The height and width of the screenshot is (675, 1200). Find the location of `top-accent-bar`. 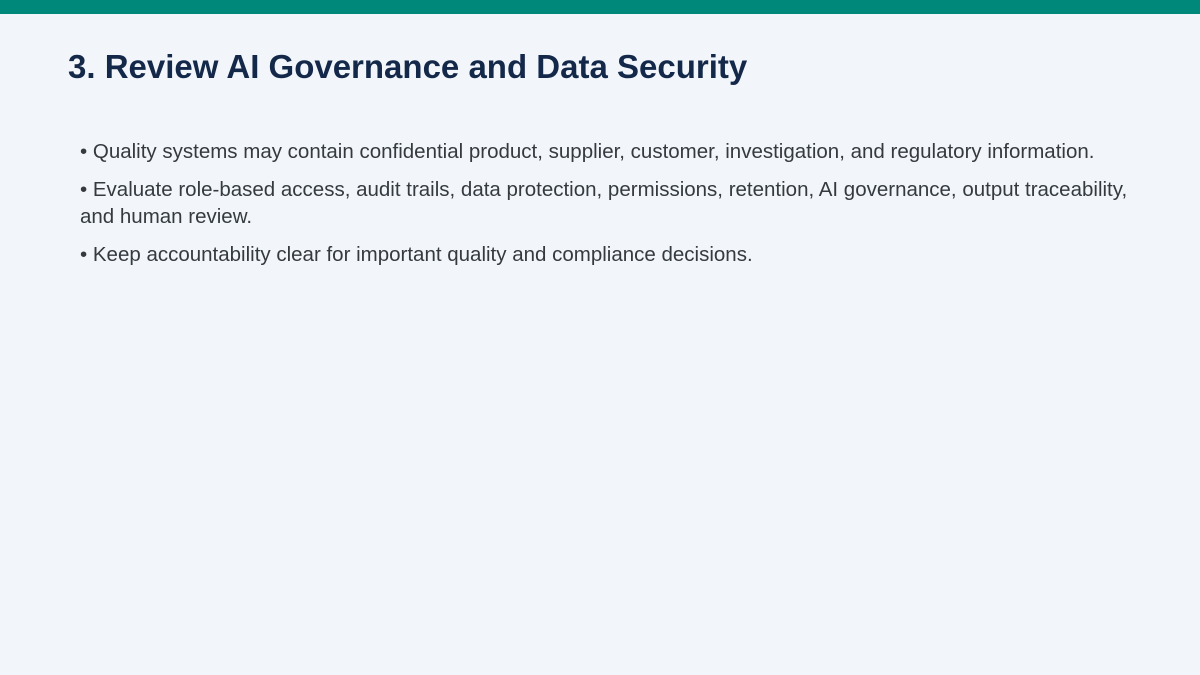

top-accent-bar is located at coordinates (600, 7).